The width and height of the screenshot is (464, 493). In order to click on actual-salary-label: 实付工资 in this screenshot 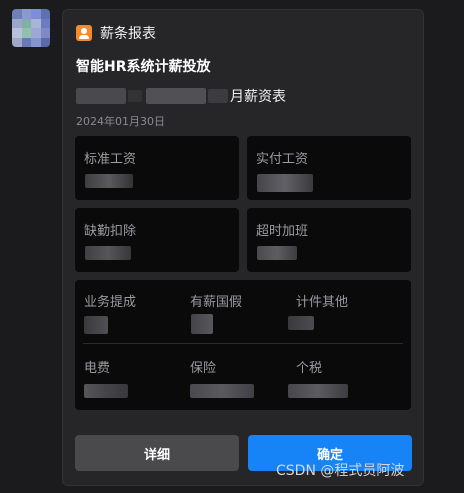, I will do `click(282, 159)`.